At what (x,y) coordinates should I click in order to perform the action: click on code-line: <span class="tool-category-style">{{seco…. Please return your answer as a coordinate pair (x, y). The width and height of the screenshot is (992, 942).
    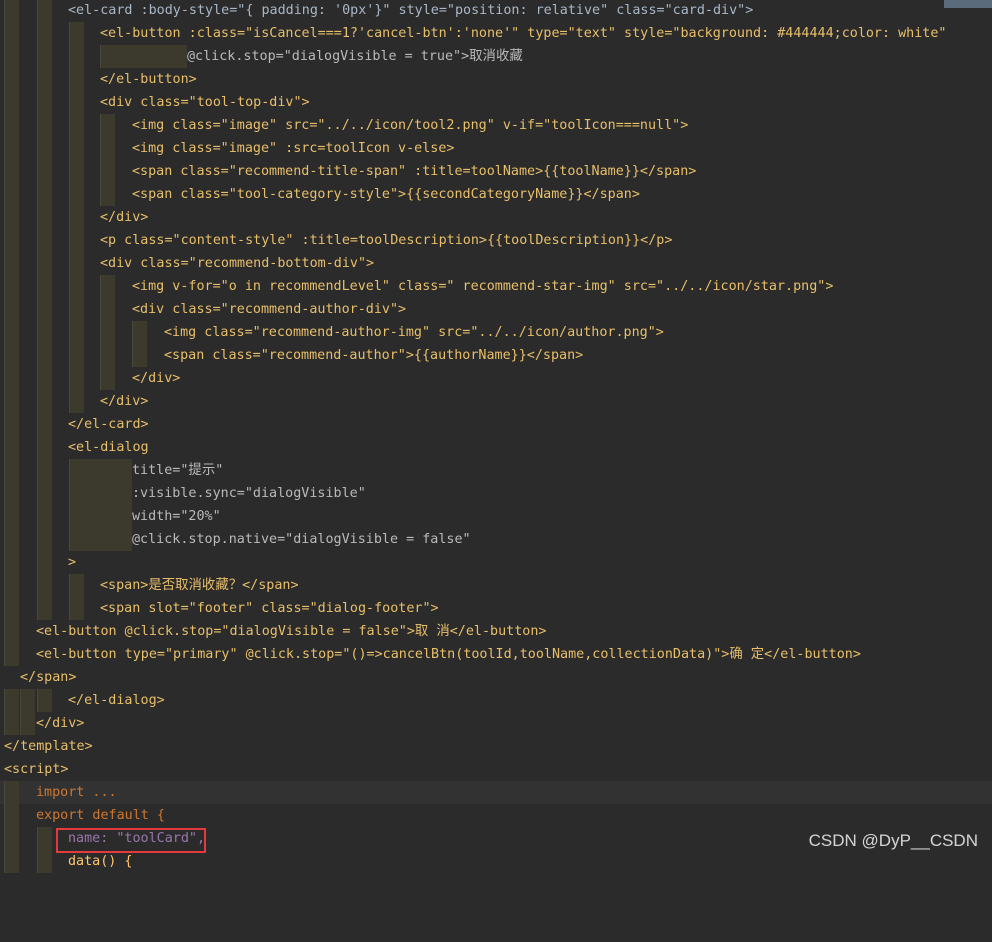
    Looking at the image, I should click on (496, 194).